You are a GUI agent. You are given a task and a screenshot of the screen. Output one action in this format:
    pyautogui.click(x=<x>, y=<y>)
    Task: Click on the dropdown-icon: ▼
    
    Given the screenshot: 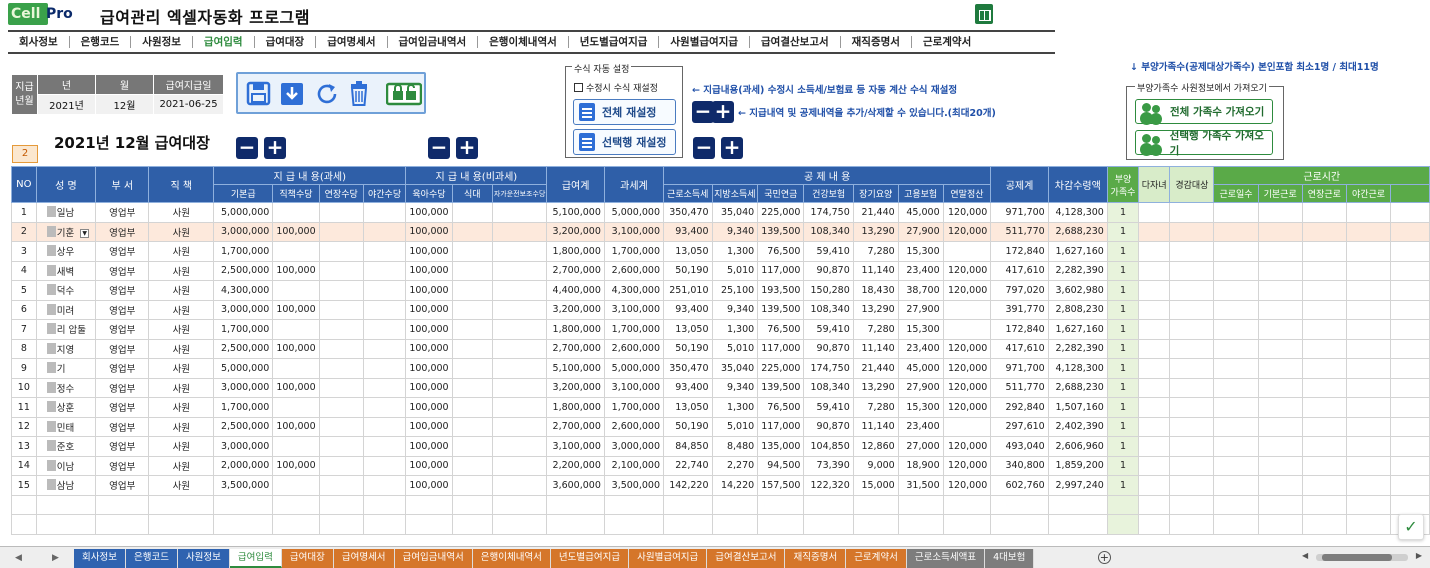 What is the action you would take?
    pyautogui.click(x=85, y=233)
    